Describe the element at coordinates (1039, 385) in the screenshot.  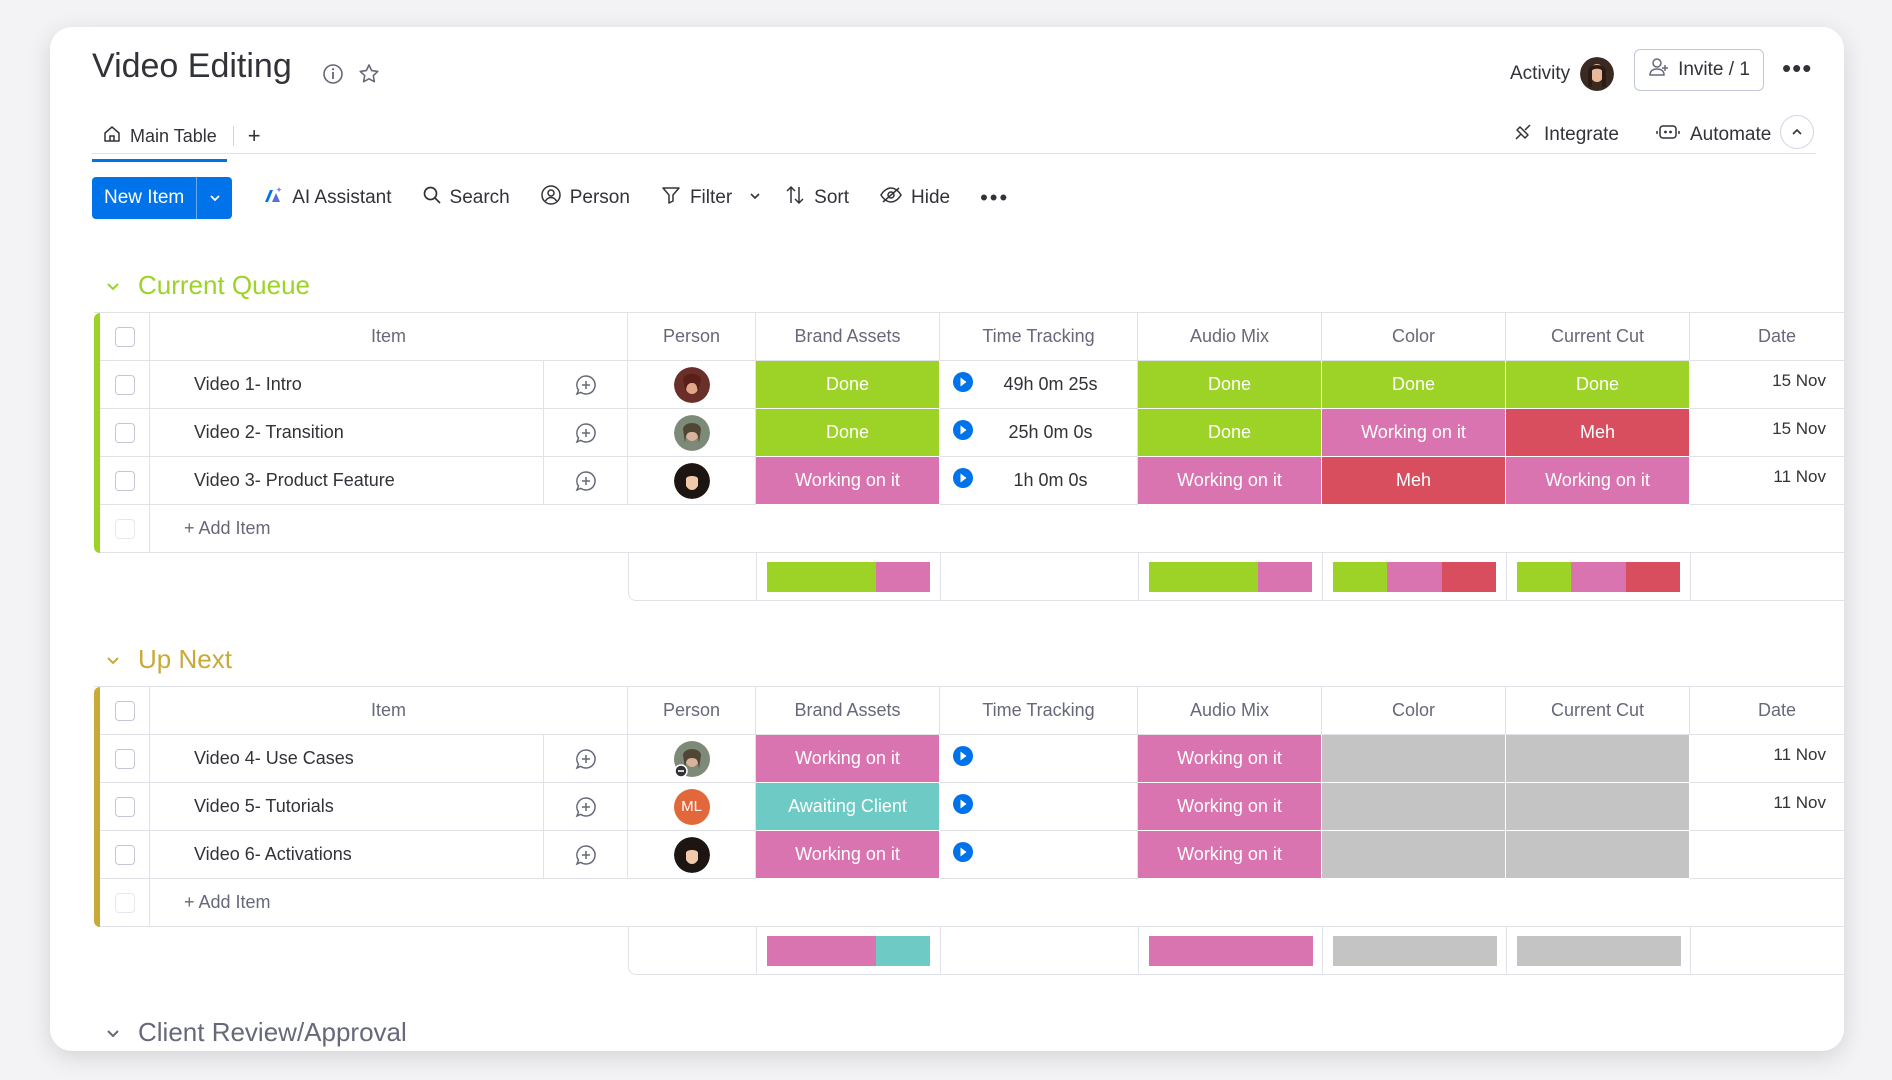
I see `time-tracking-cell: 49h 0m 25s` at that location.